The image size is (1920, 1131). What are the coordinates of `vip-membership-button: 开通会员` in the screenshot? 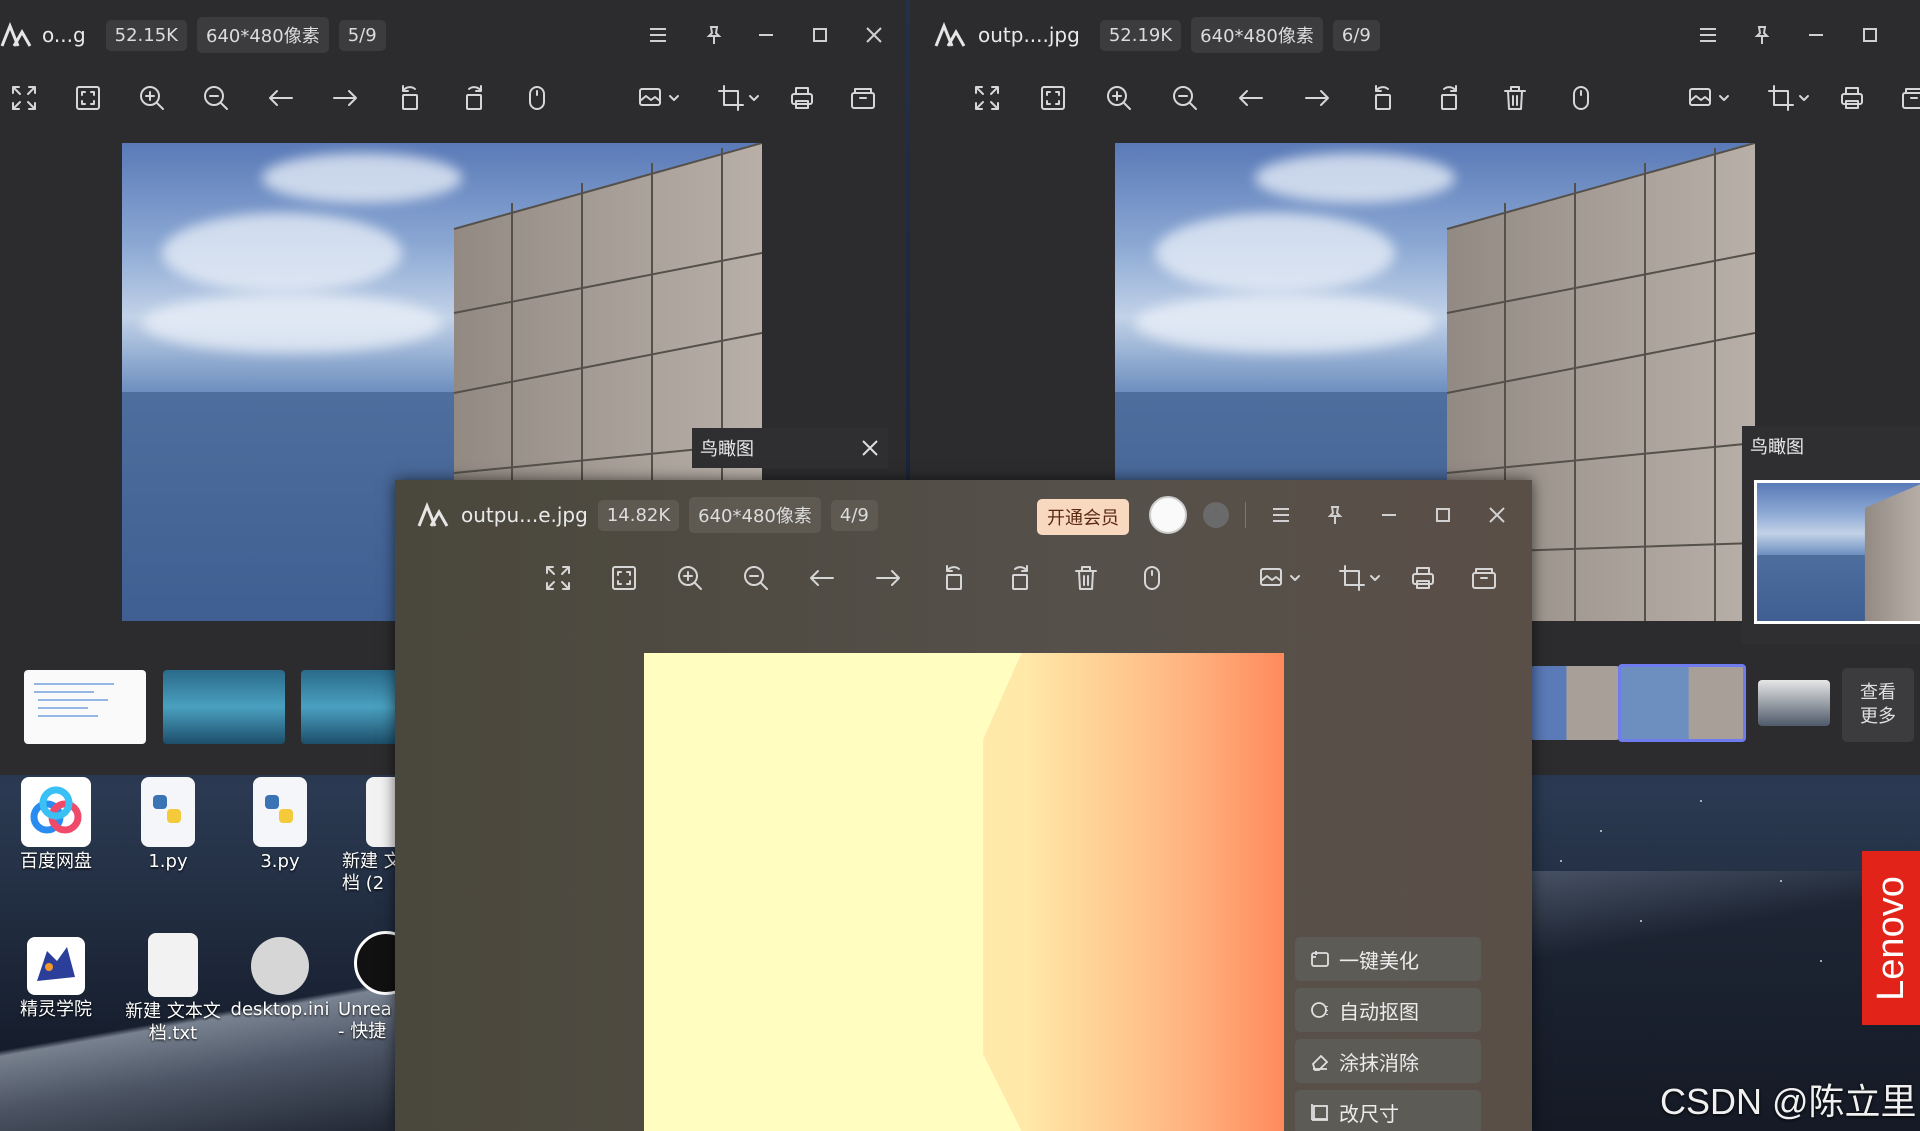 It's located at (1083, 517).